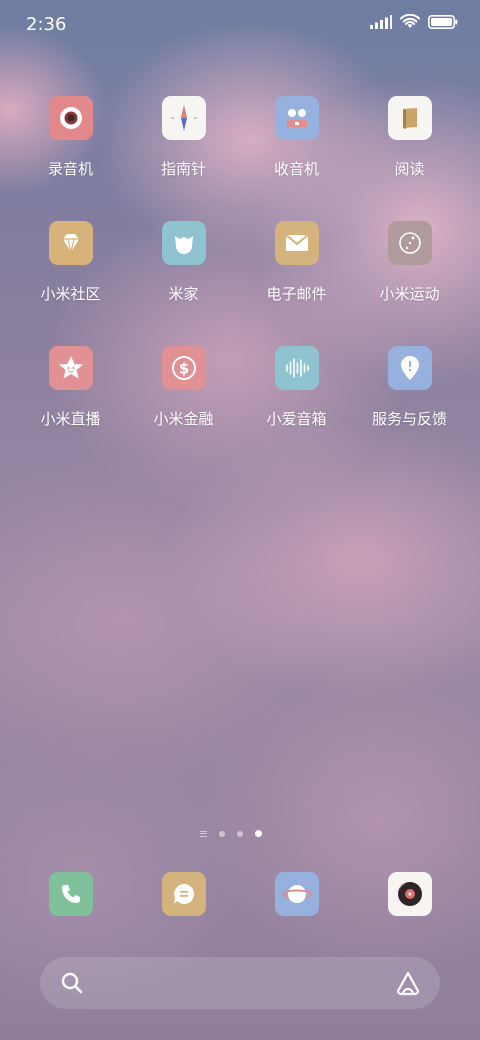 Image resolution: width=480 pixels, height=1040 pixels. I want to click on app-label: 服务与反馈, so click(409, 419).